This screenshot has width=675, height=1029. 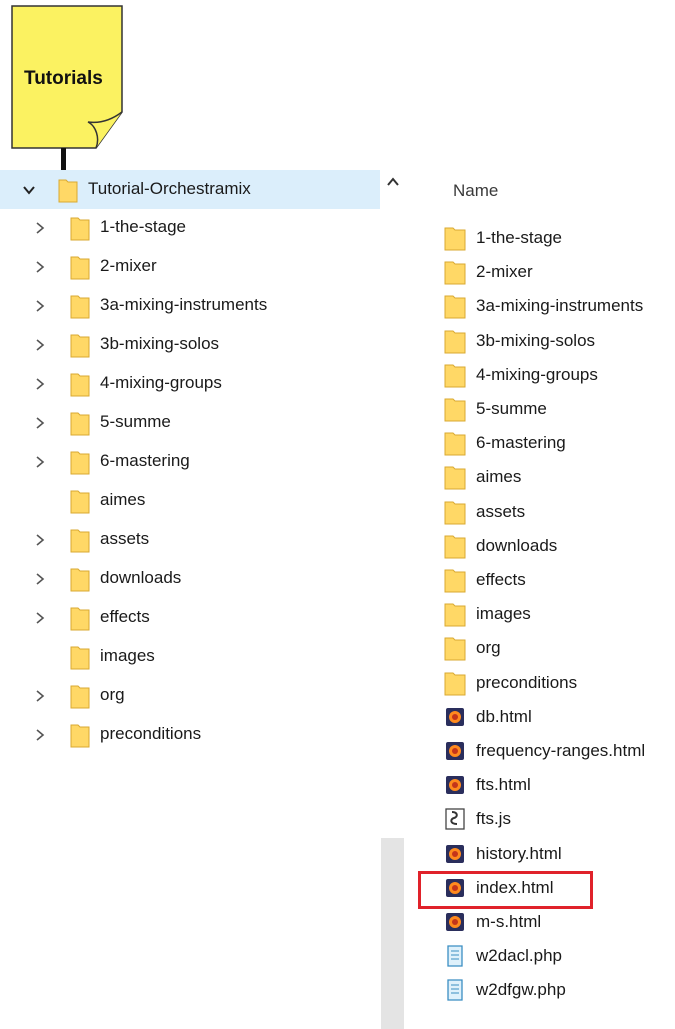 What do you see at coordinates (125, 538) in the screenshot?
I see `tree-item-label: assets` at bounding box center [125, 538].